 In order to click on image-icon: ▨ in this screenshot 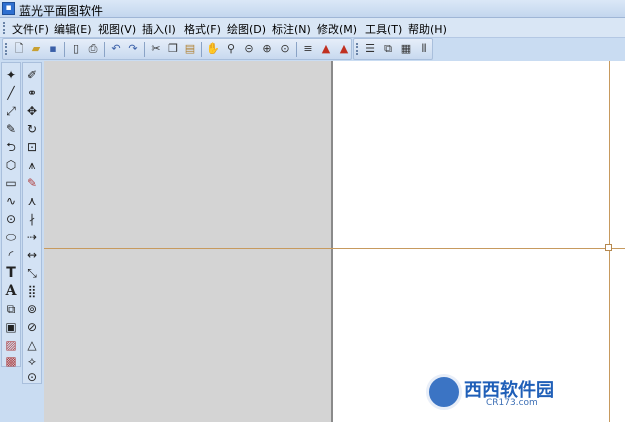, I will do `click(11, 345)`.